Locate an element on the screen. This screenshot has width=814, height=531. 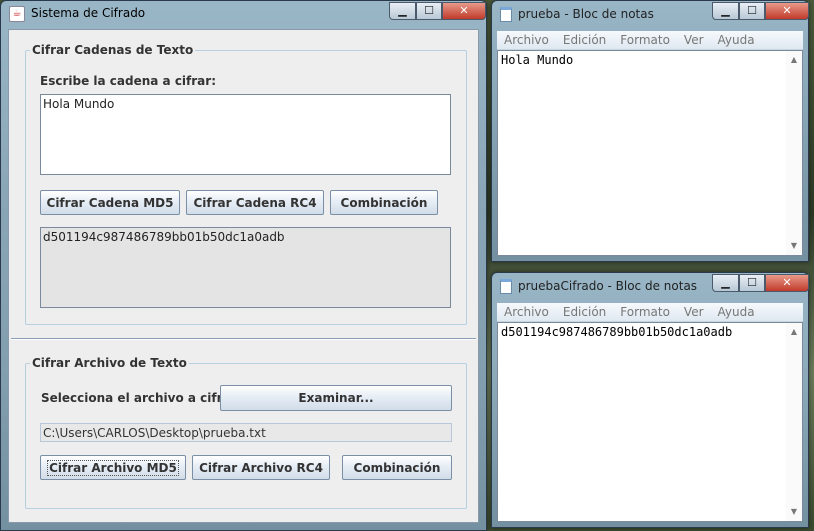
encrypt-string-md5-button: Cifrar Cadena MD5 is located at coordinates (110, 202).